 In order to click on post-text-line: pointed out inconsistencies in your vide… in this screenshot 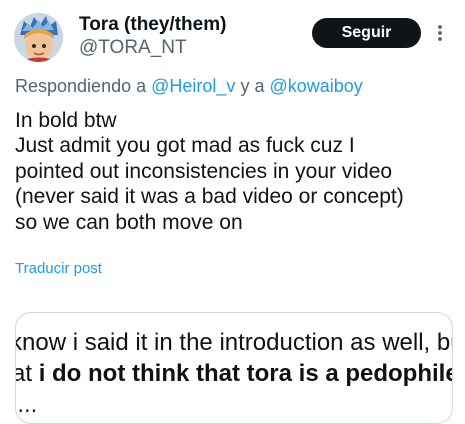, I will do `click(204, 171)`.